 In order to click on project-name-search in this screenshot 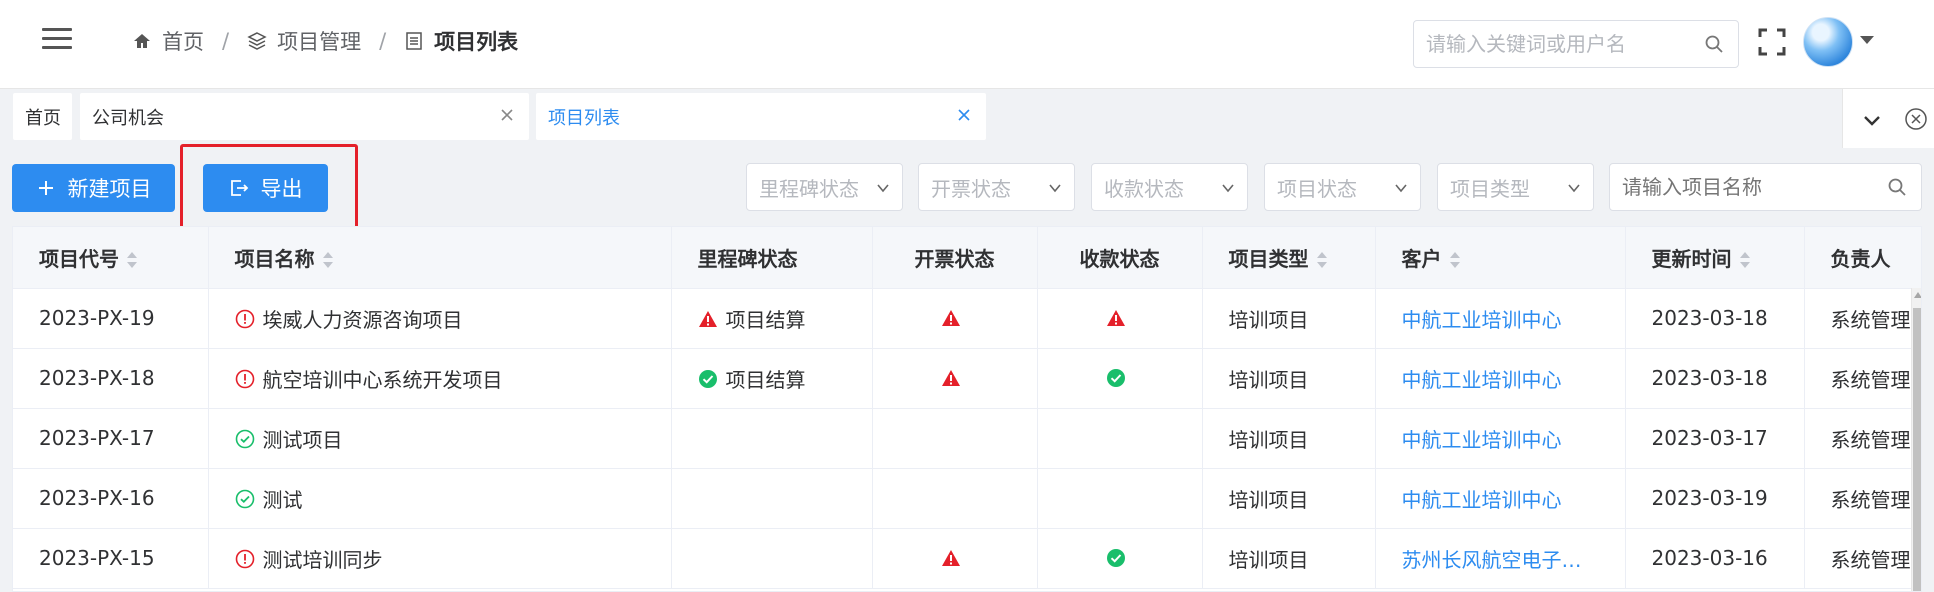, I will do `click(1765, 187)`.